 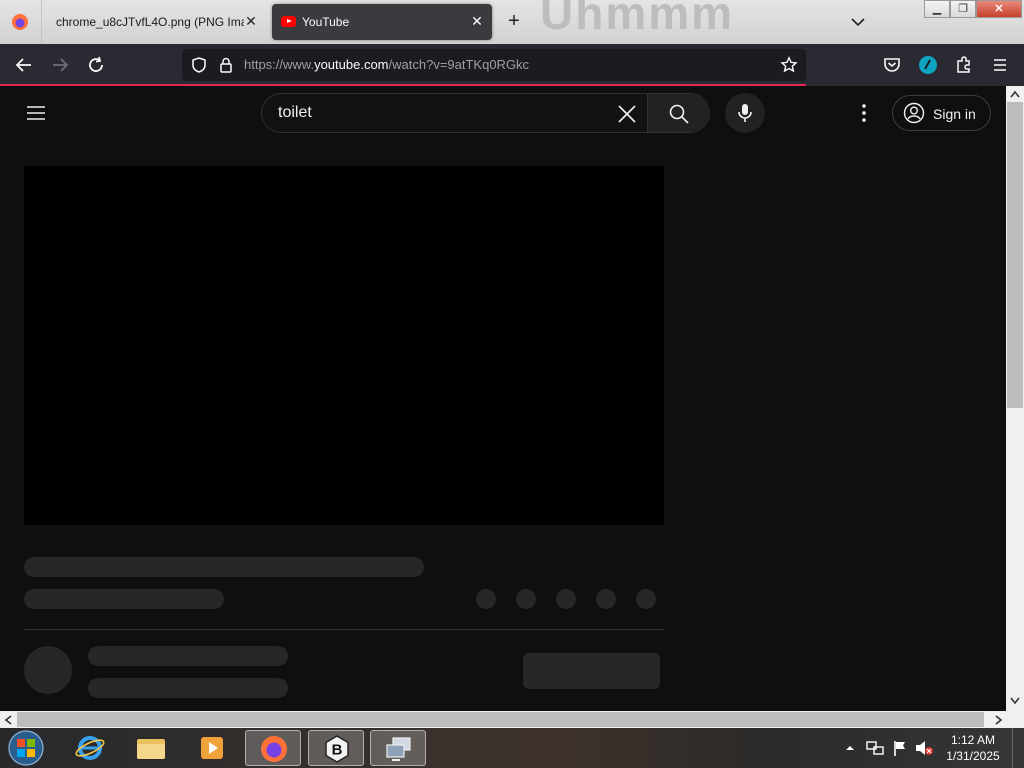 I want to click on sign-in-button: Sign in, so click(x=941, y=113).